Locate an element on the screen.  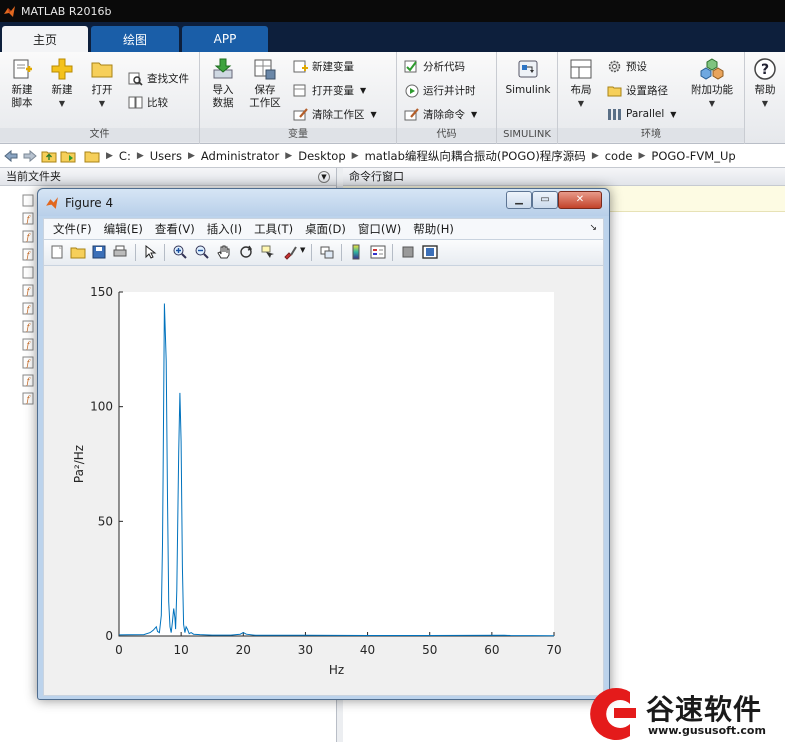
menu-insert: 插入(I) is located at coordinates (224, 229).